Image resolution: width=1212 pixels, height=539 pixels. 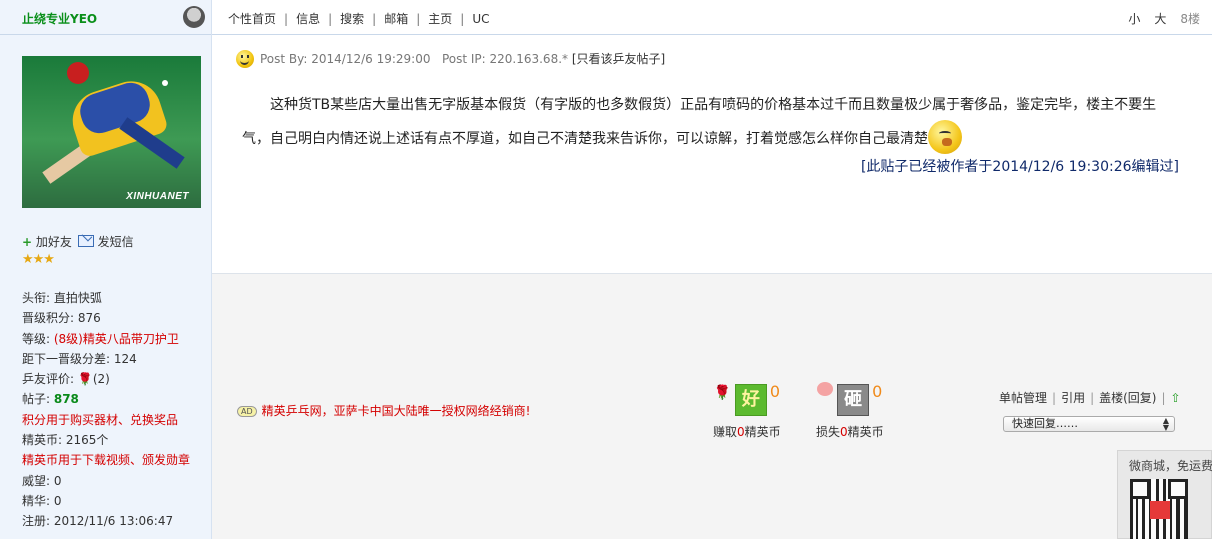 I want to click on bad-label-post: 精英币, so click(x=865, y=432).